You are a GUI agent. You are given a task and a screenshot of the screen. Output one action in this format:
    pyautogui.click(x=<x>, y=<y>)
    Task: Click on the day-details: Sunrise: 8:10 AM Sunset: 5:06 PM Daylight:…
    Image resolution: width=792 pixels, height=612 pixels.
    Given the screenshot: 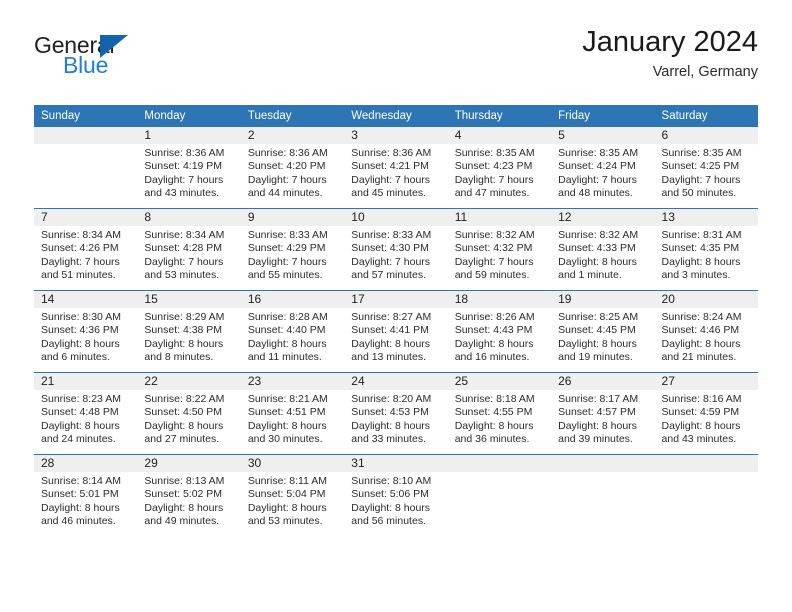 What is the action you would take?
    pyautogui.click(x=395, y=500)
    